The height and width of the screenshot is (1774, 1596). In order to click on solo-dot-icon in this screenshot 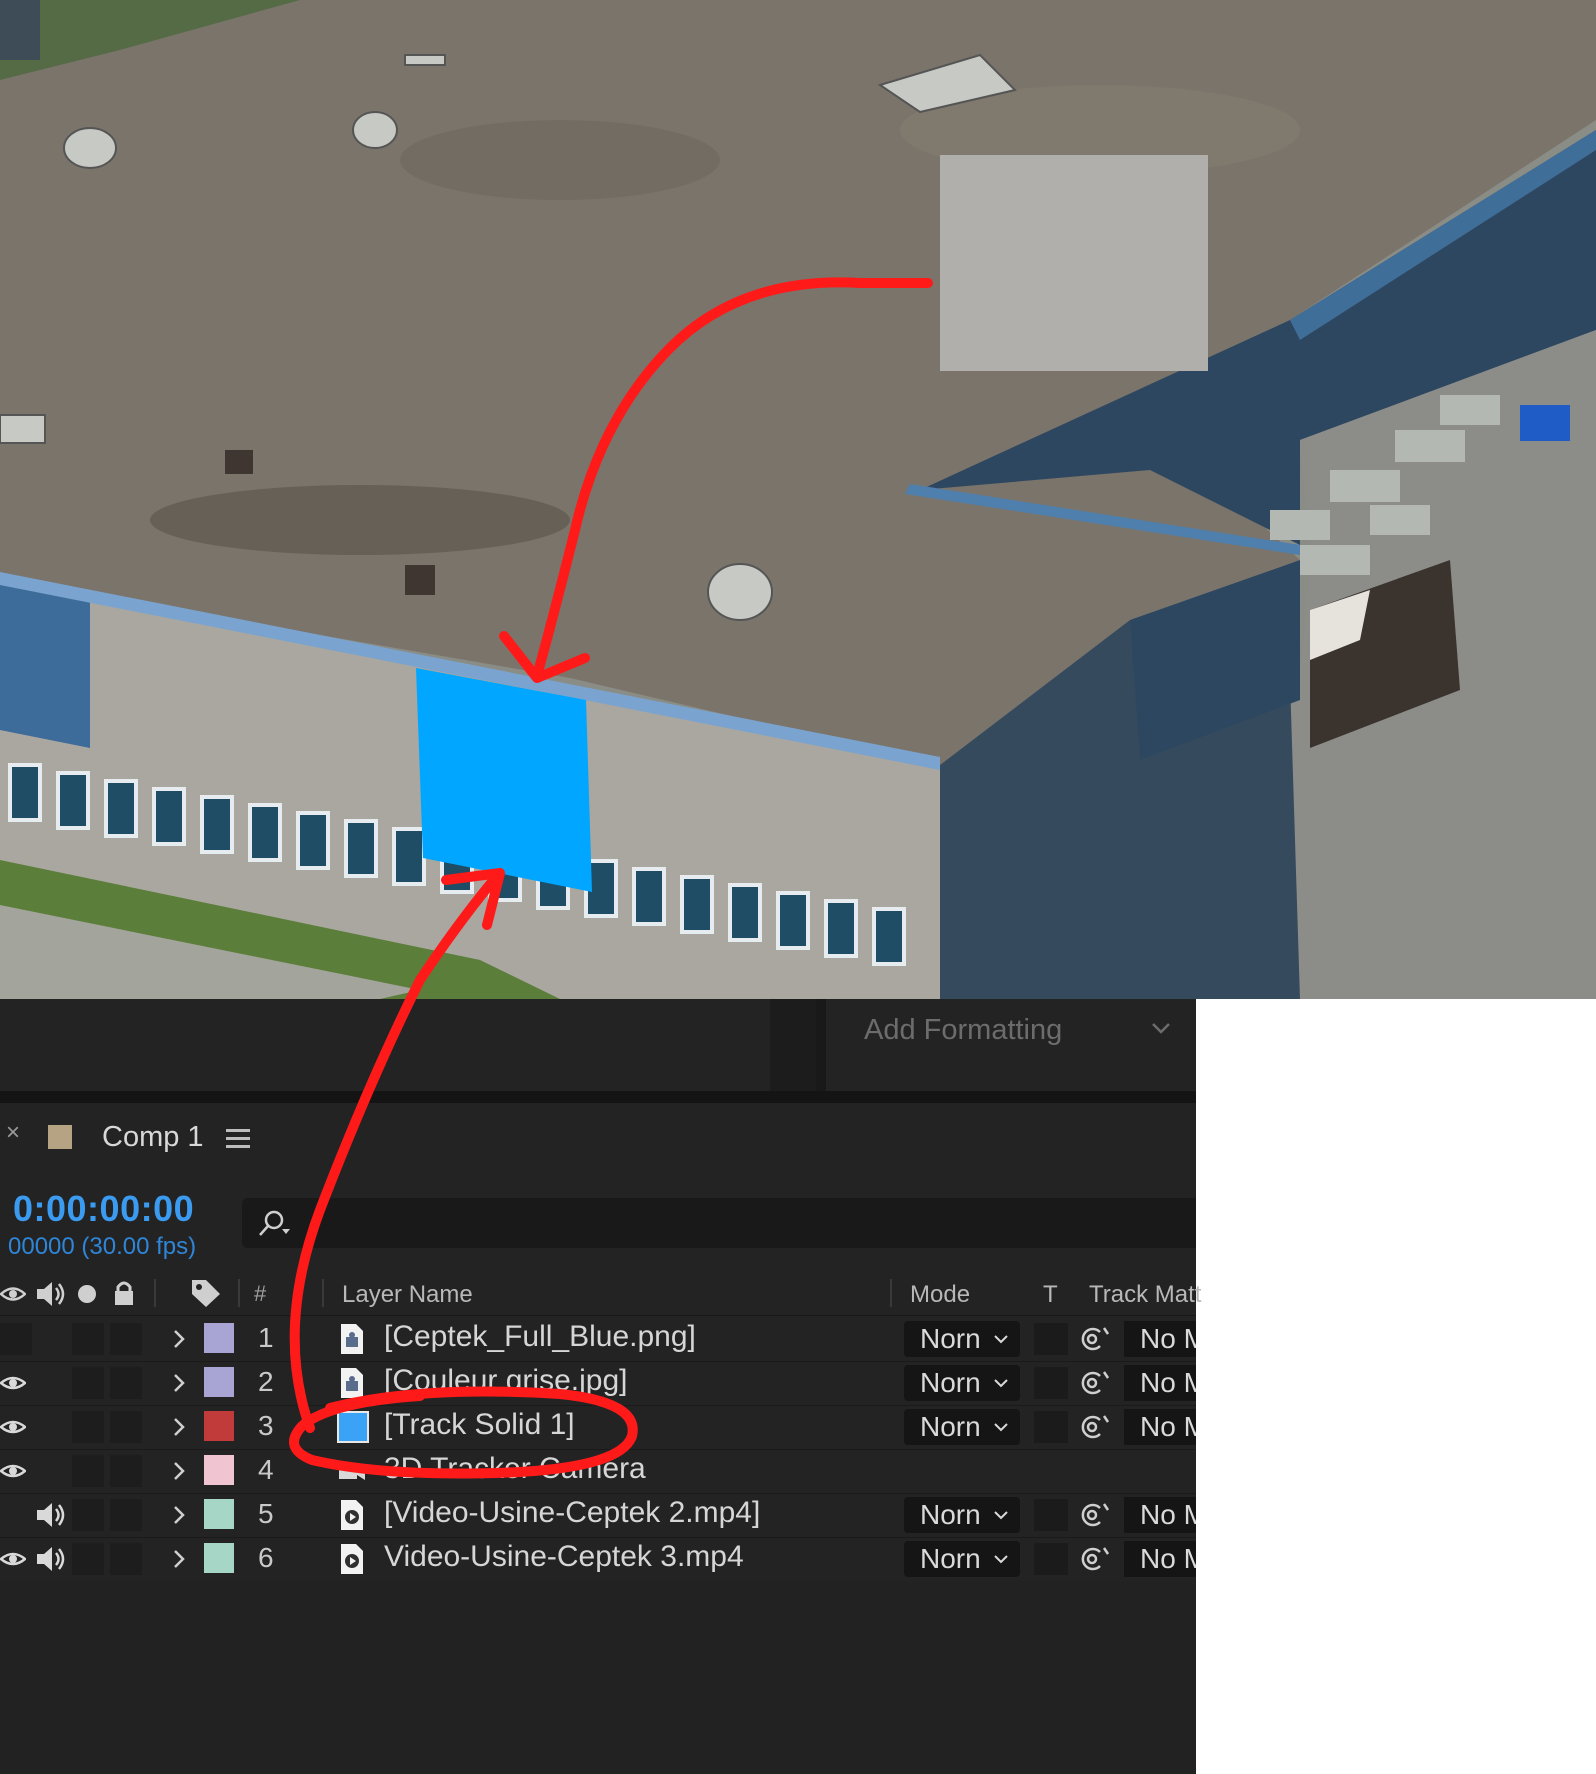, I will do `click(87, 1294)`.